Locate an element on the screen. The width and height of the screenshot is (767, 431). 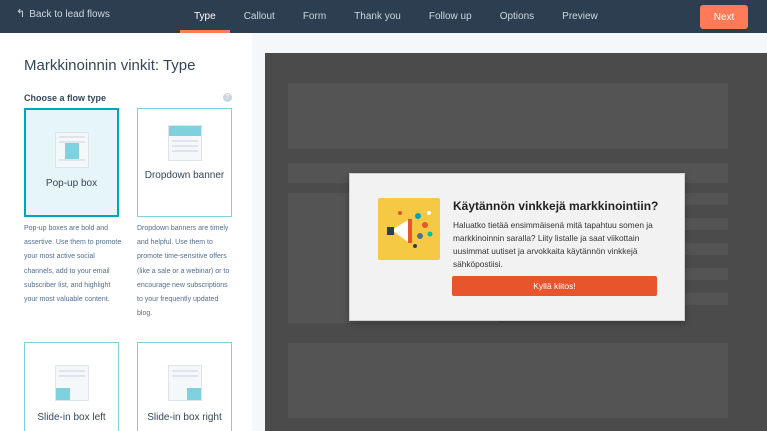
dropdown-banner-label: Dropdown banner is located at coordinates (184, 175).